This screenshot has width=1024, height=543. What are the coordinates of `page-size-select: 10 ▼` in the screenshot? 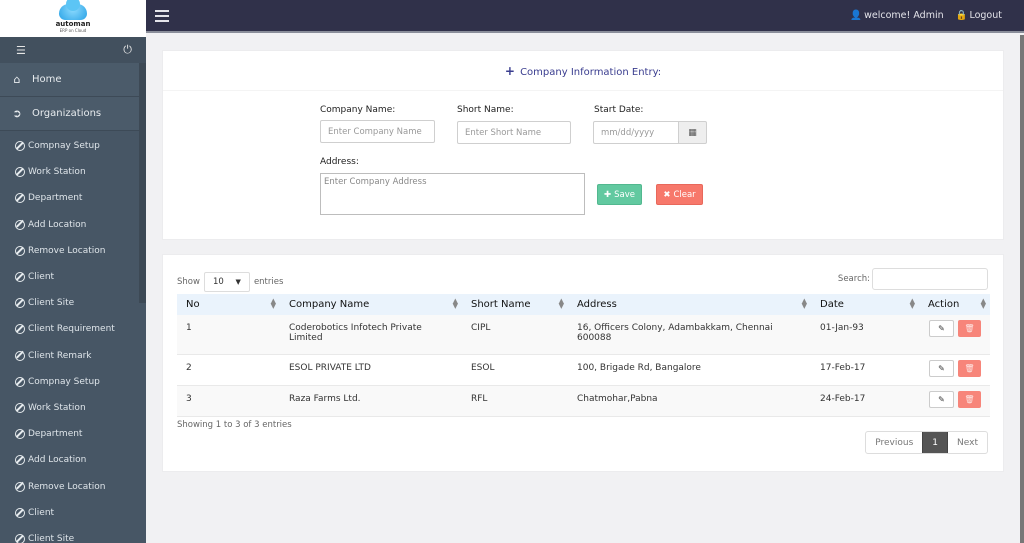 It's located at (226, 282).